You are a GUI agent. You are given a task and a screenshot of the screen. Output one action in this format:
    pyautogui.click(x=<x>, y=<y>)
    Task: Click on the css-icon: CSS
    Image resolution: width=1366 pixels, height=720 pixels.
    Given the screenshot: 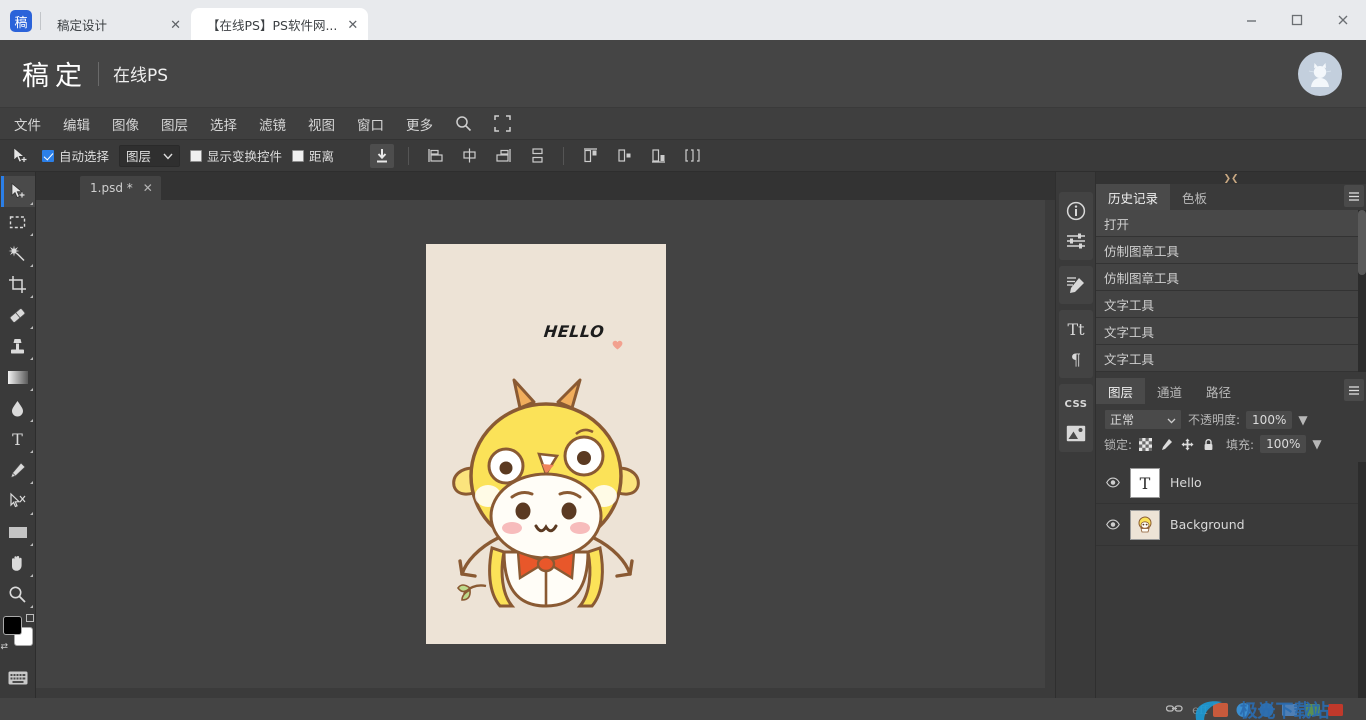 What is the action you would take?
    pyautogui.click(x=1076, y=403)
    